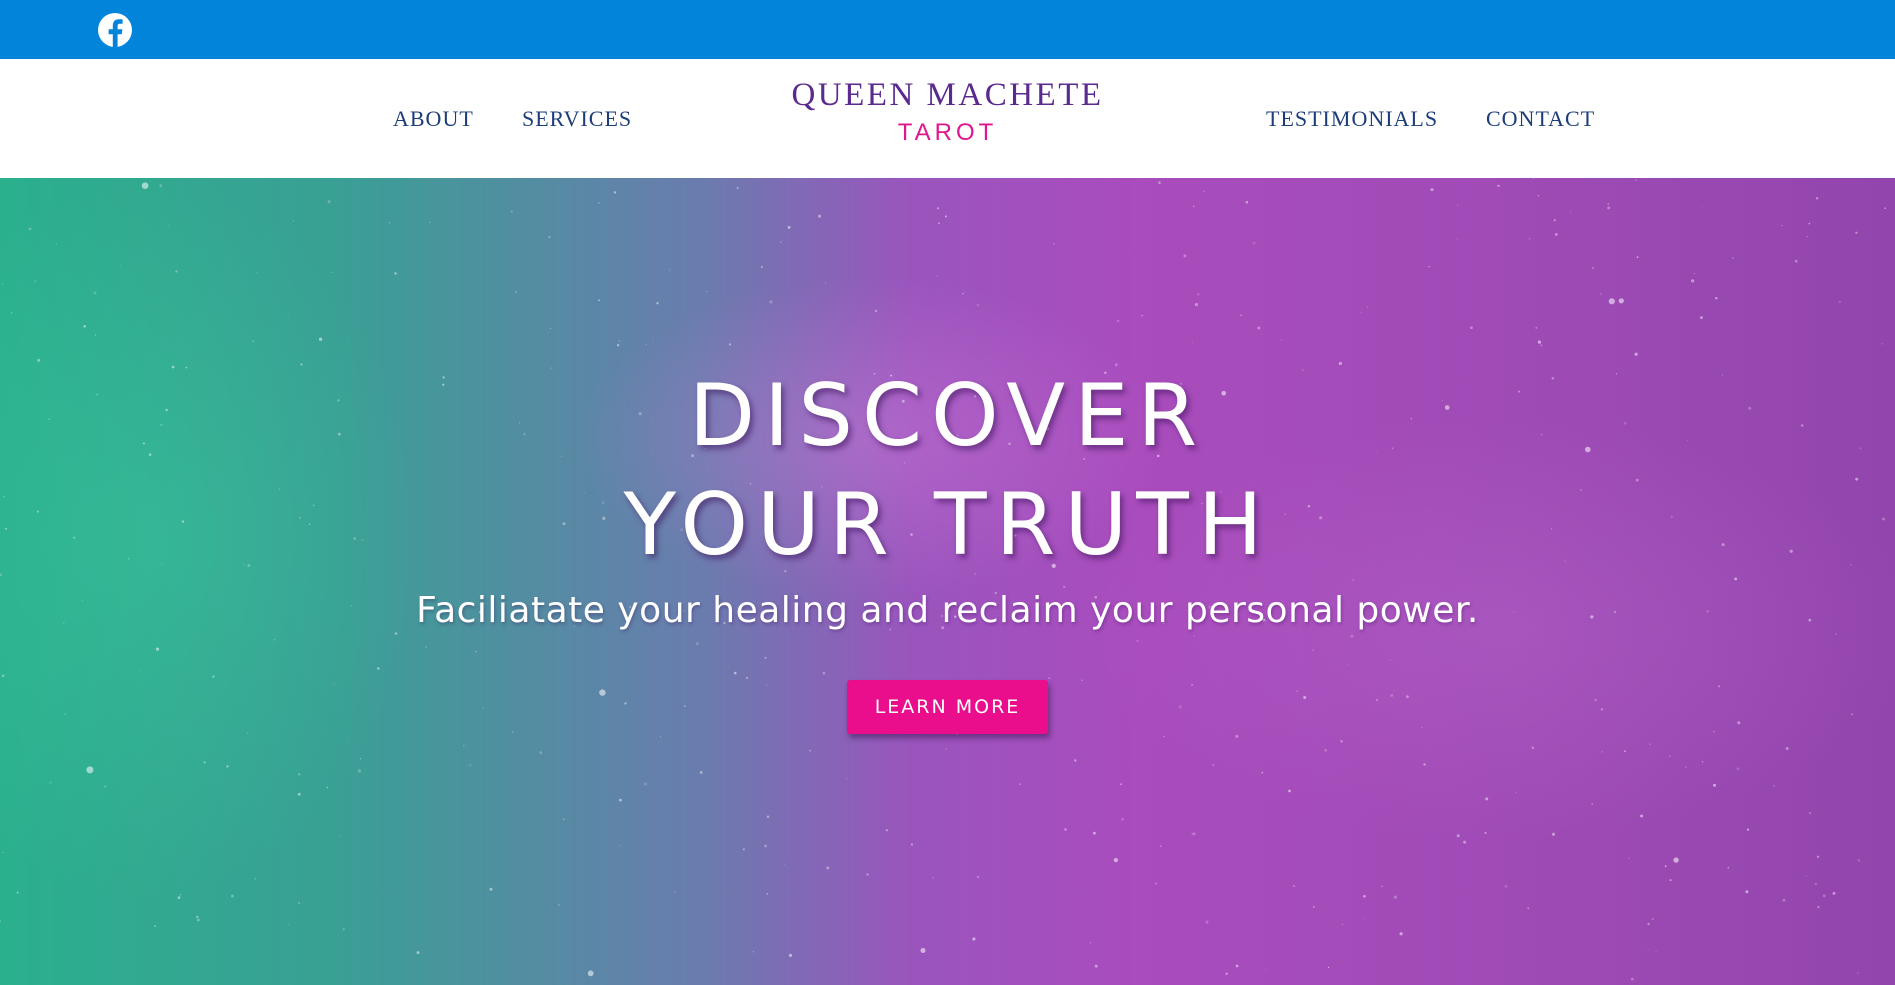  Describe the element at coordinates (947, 707) in the screenshot. I see `learn-more-button: LEARN MORE` at that location.